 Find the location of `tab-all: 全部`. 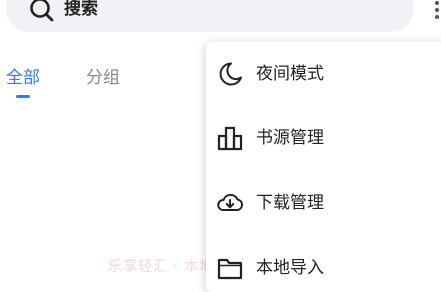

tab-all: 全部 is located at coordinates (23, 78).